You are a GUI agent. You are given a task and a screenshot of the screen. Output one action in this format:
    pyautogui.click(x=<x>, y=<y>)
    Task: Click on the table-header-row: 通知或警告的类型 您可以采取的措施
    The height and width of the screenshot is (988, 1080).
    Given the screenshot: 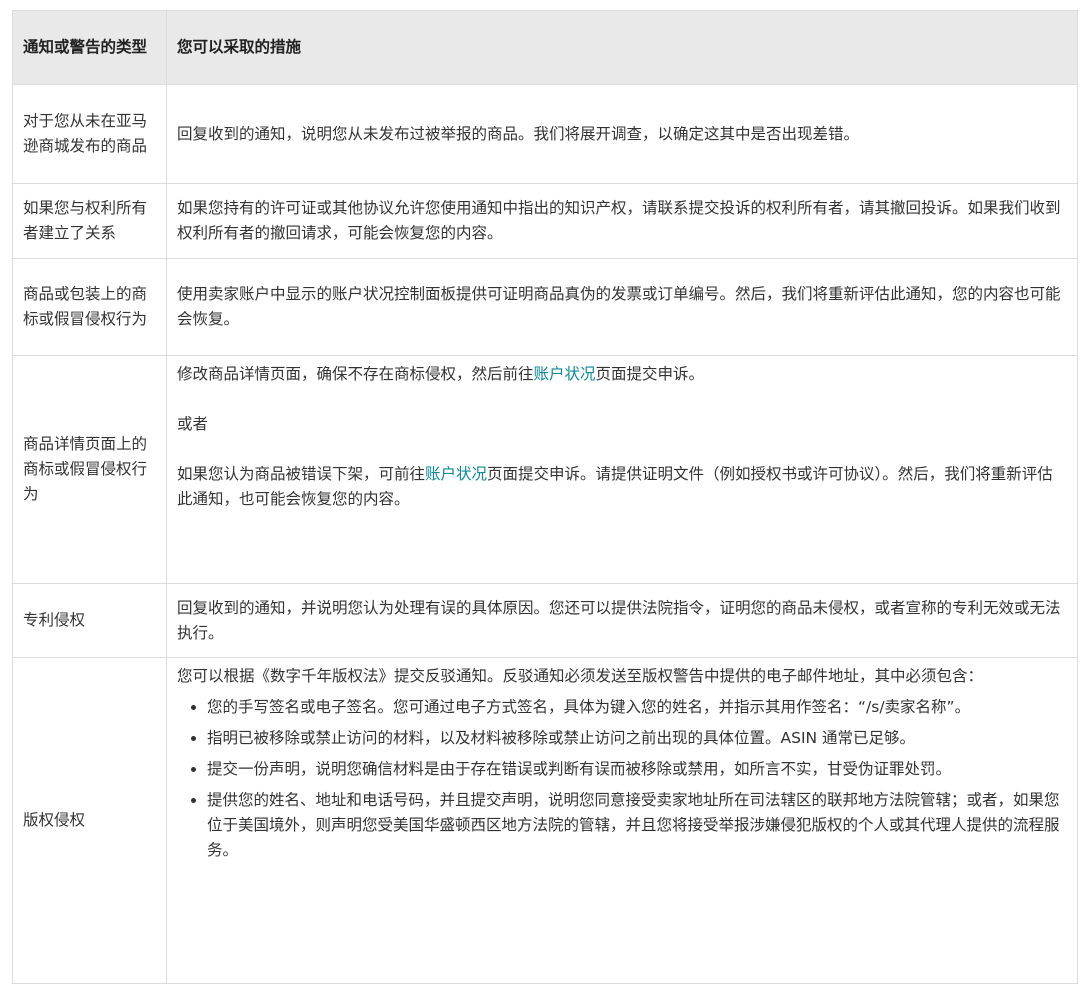 What is the action you would take?
    pyautogui.click(x=545, y=47)
    